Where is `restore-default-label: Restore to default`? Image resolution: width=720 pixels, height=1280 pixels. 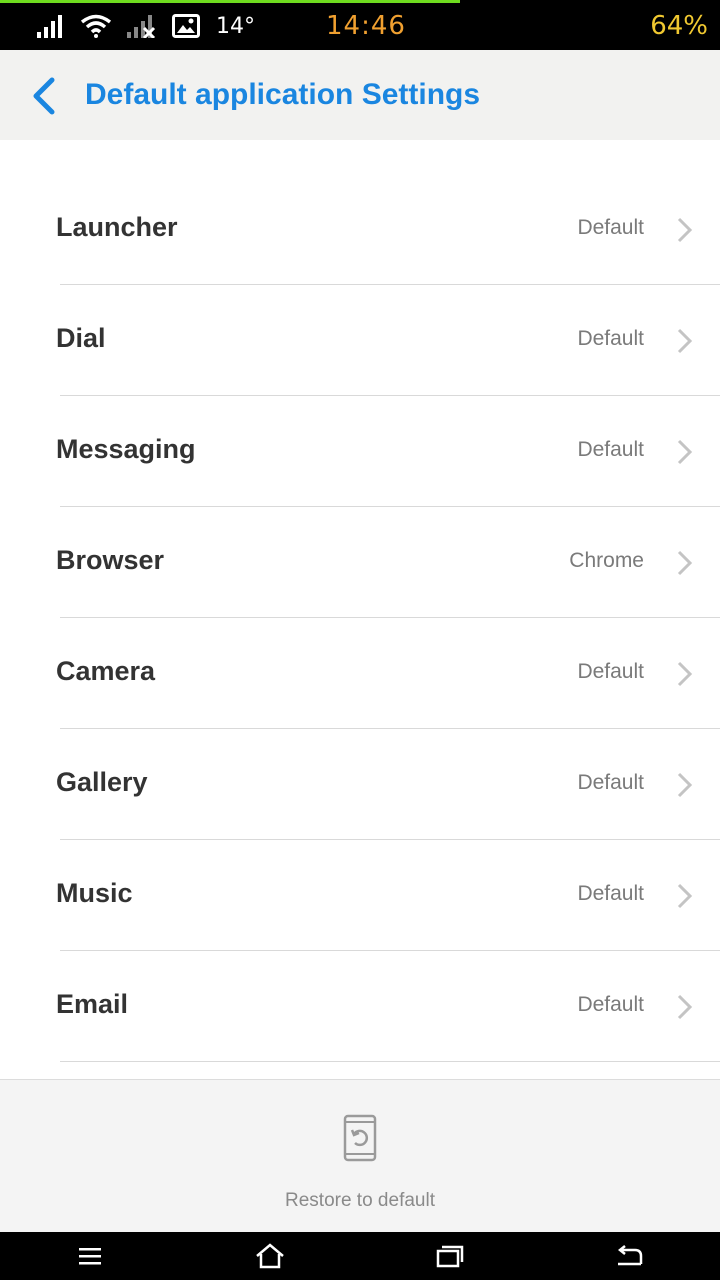 restore-default-label: Restore to default is located at coordinates (360, 1200).